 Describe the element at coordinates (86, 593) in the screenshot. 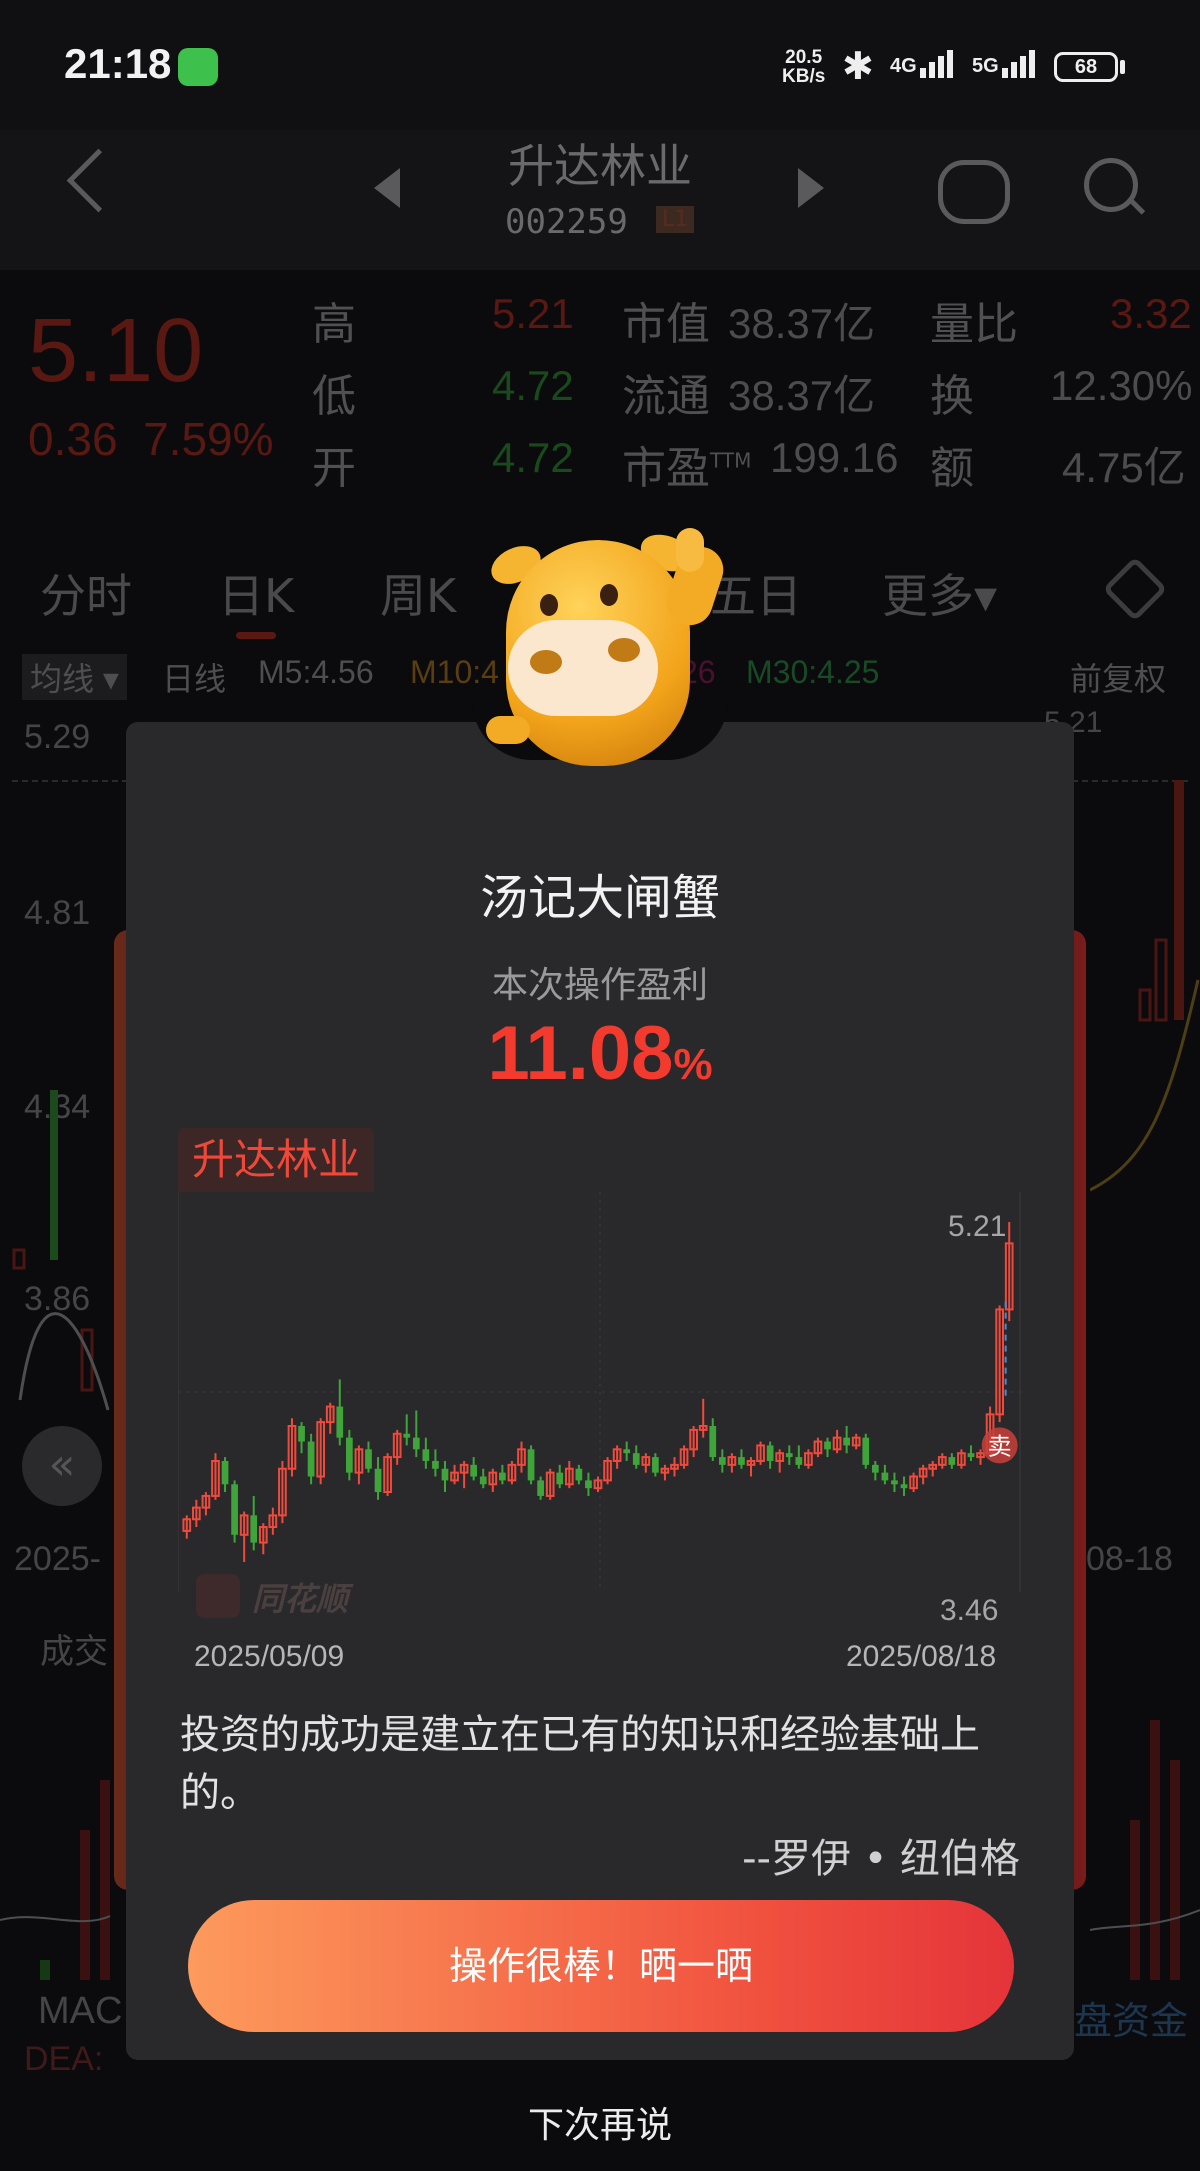

I see `tab-intraday: 分时` at that location.